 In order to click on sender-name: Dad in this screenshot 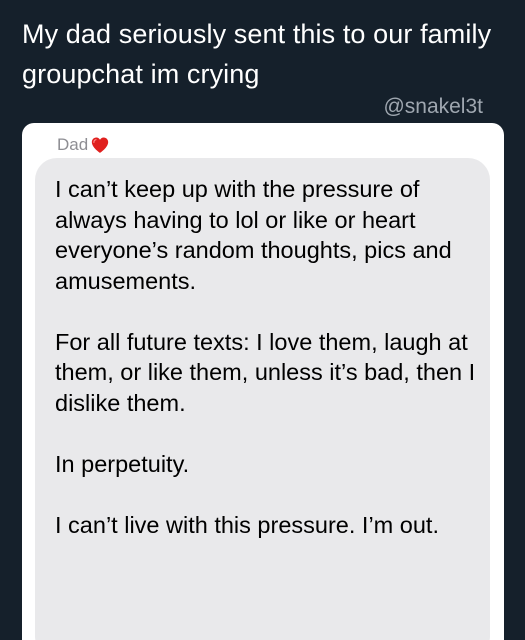, I will do `click(73, 144)`.